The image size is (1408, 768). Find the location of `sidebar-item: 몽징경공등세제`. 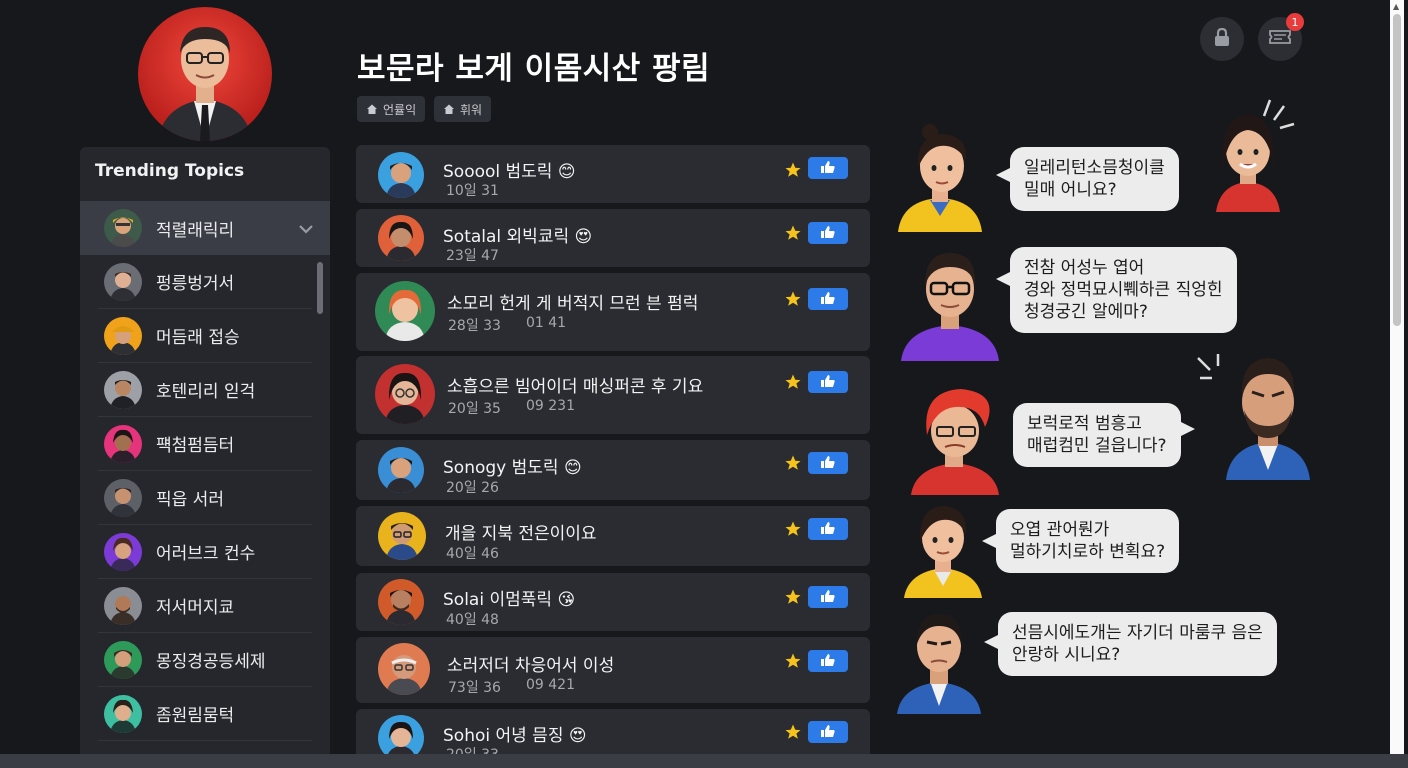

sidebar-item: 몽징경공등세제 is located at coordinates (205, 660).